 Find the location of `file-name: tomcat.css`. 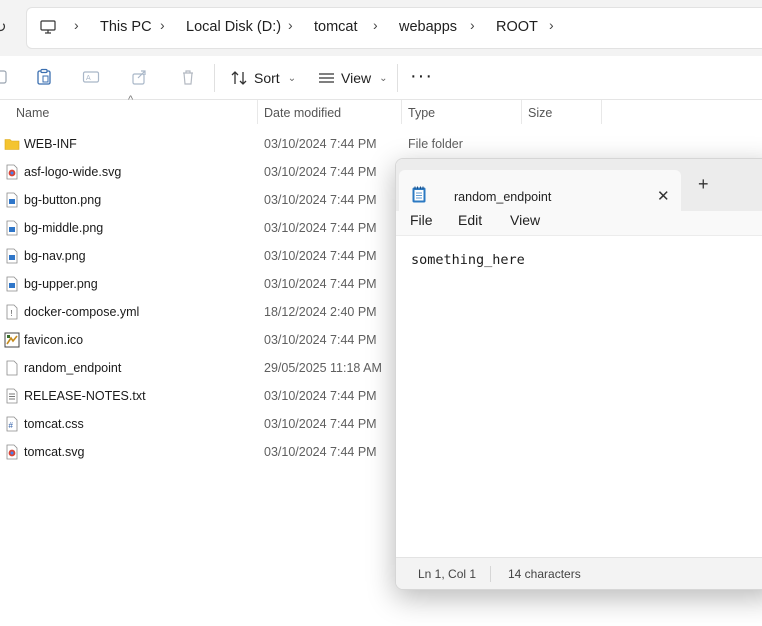

file-name: tomcat.css is located at coordinates (54, 424).